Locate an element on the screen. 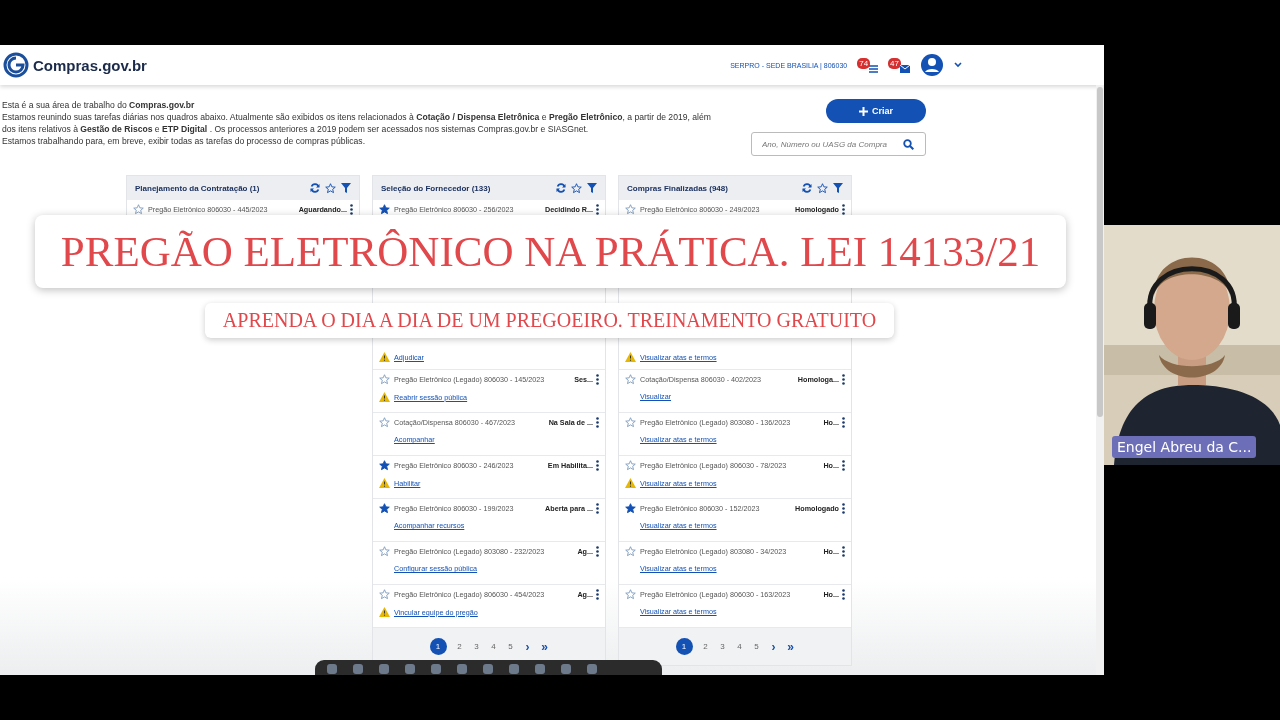  panel-title: Compras Finalizadas (948) is located at coordinates (677, 188).